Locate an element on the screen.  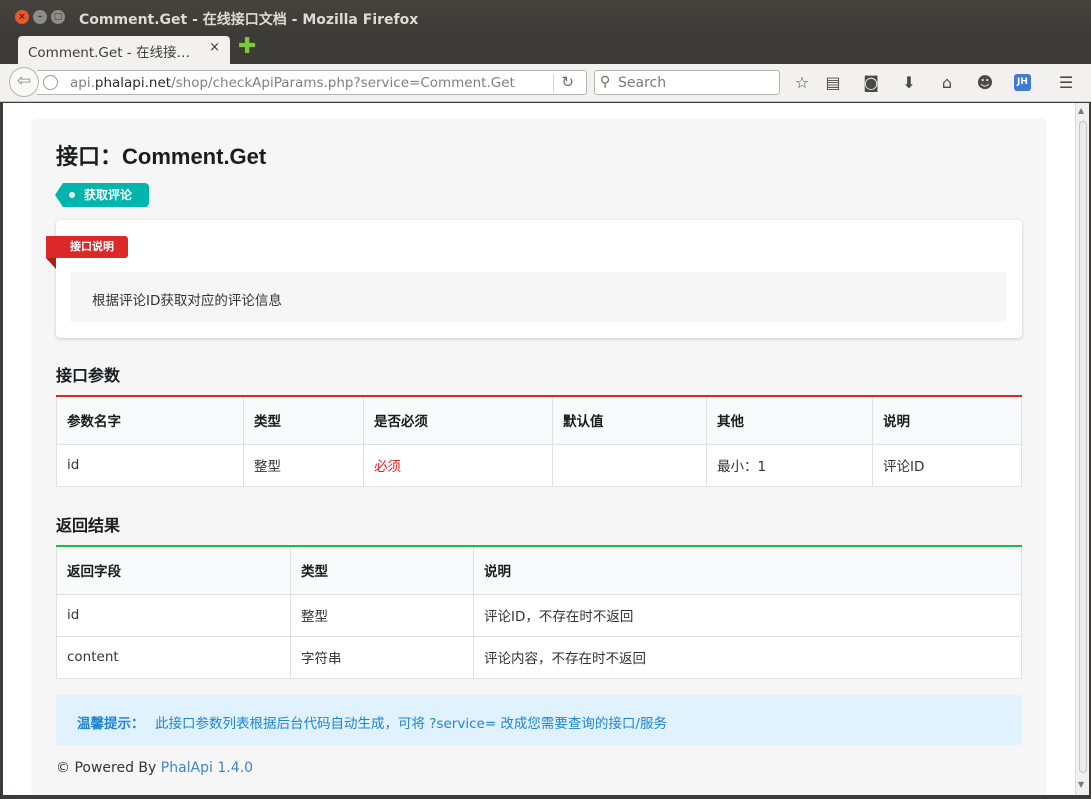
scrollbar-thumb is located at coordinates (1083, 447).